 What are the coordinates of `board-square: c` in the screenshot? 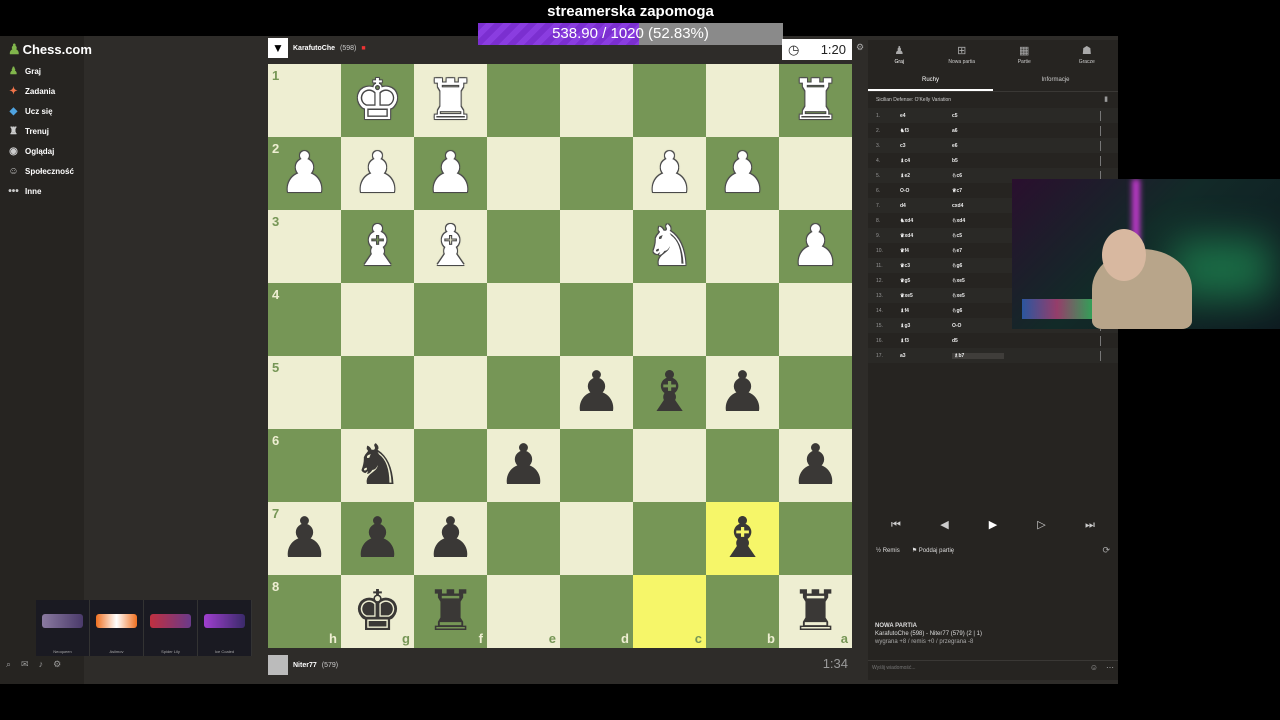 It's located at (669, 611).